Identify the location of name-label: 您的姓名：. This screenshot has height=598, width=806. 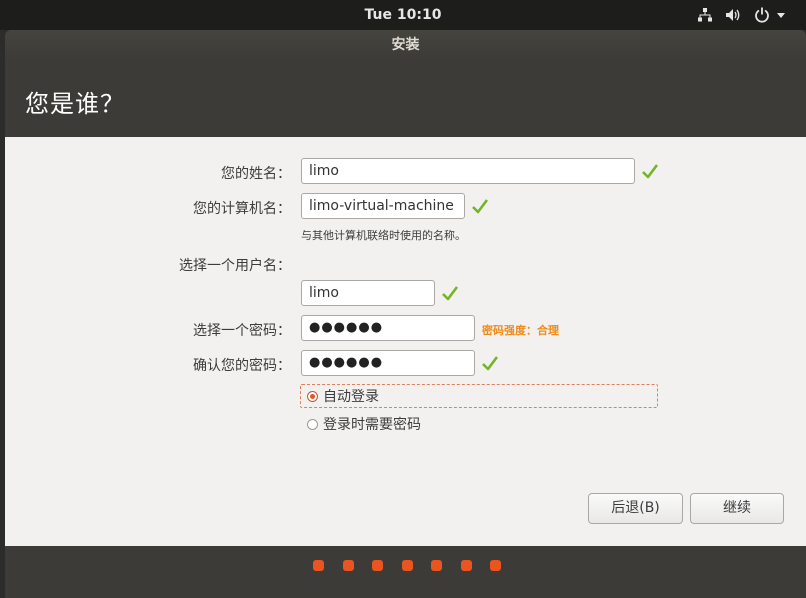
(256, 174).